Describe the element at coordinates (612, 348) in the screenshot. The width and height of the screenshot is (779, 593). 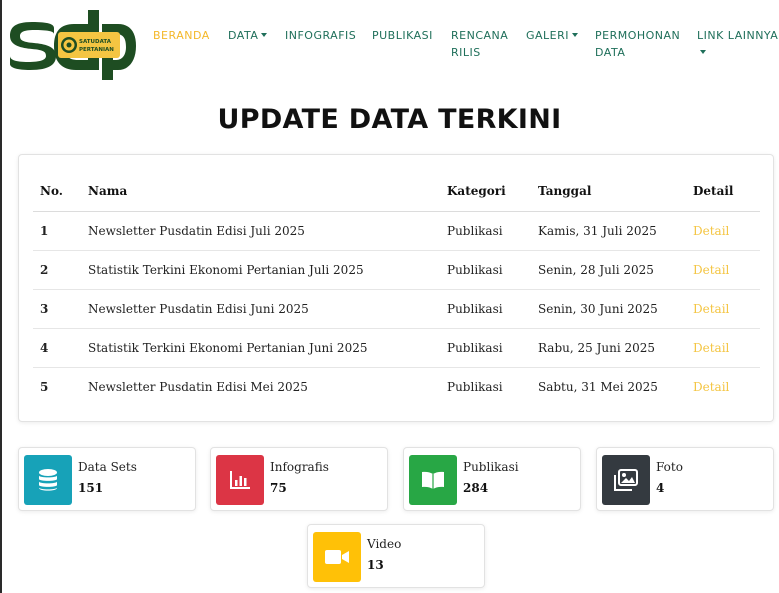
I see `row-tanggal: Rabu, 25 Juni 2025` at that location.